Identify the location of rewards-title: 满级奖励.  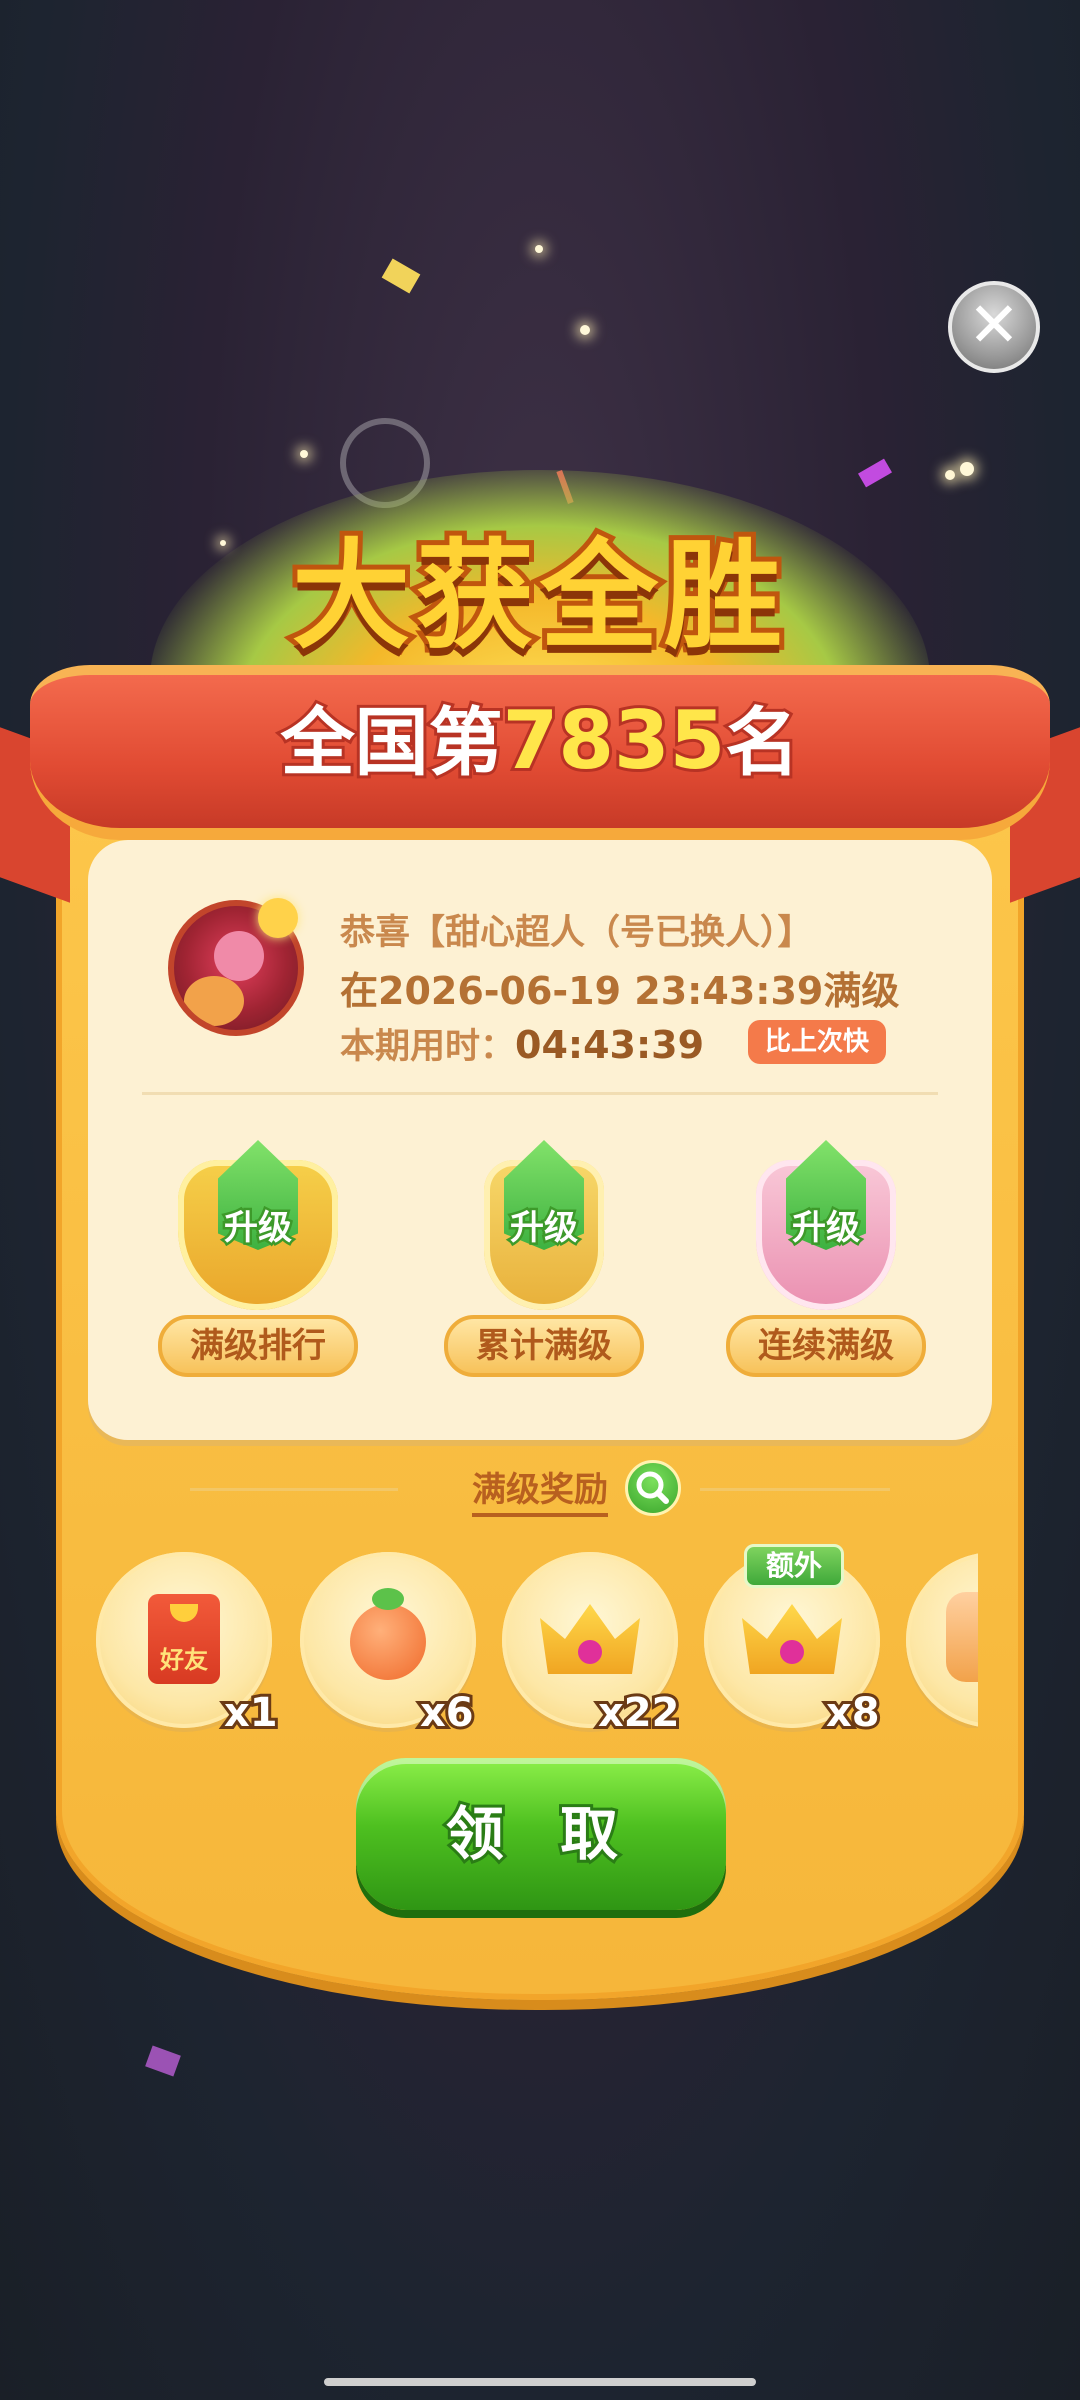
(540, 1489).